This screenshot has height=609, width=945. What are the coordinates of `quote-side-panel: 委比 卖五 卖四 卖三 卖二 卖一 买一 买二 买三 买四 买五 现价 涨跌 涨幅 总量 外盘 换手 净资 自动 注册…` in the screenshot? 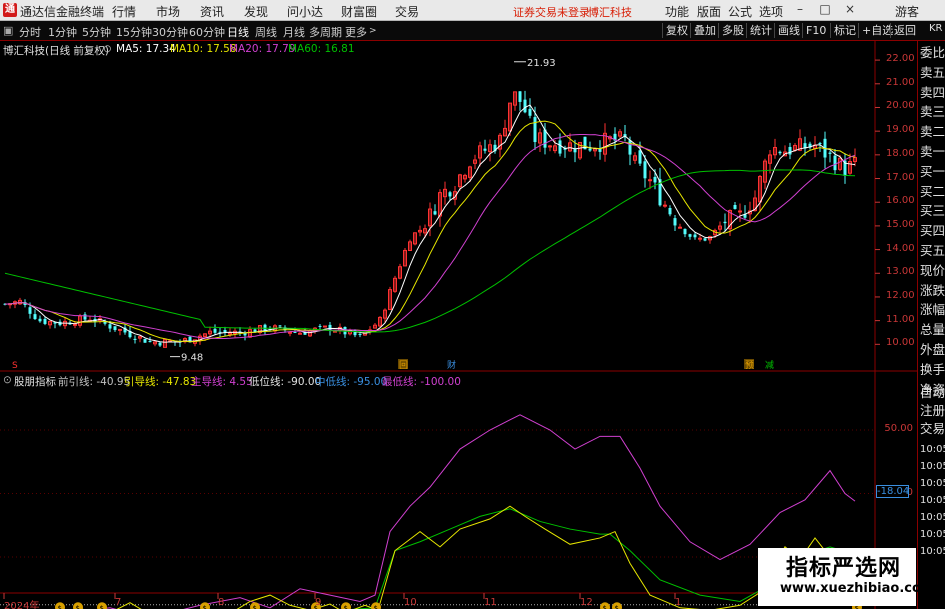 It's located at (931, 325).